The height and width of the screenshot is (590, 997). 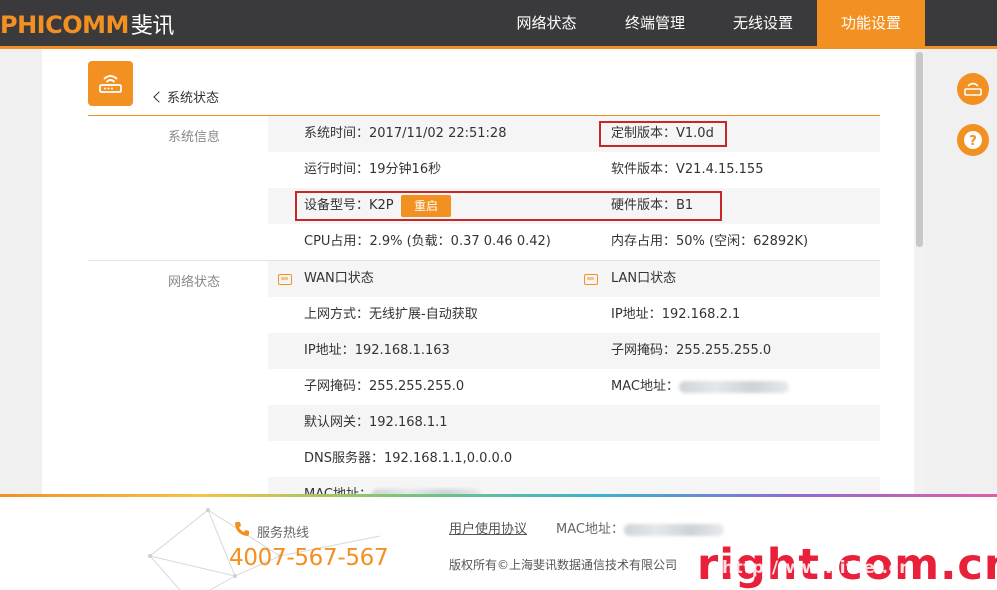 What do you see at coordinates (373, 169) in the screenshot?
I see `uptime: 运行时间：19分钟16秒` at bounding box center [373, 169].